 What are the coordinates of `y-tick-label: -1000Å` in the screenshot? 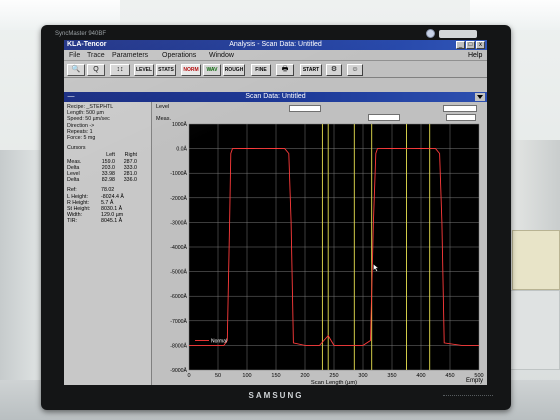 It's located at (178, 173).